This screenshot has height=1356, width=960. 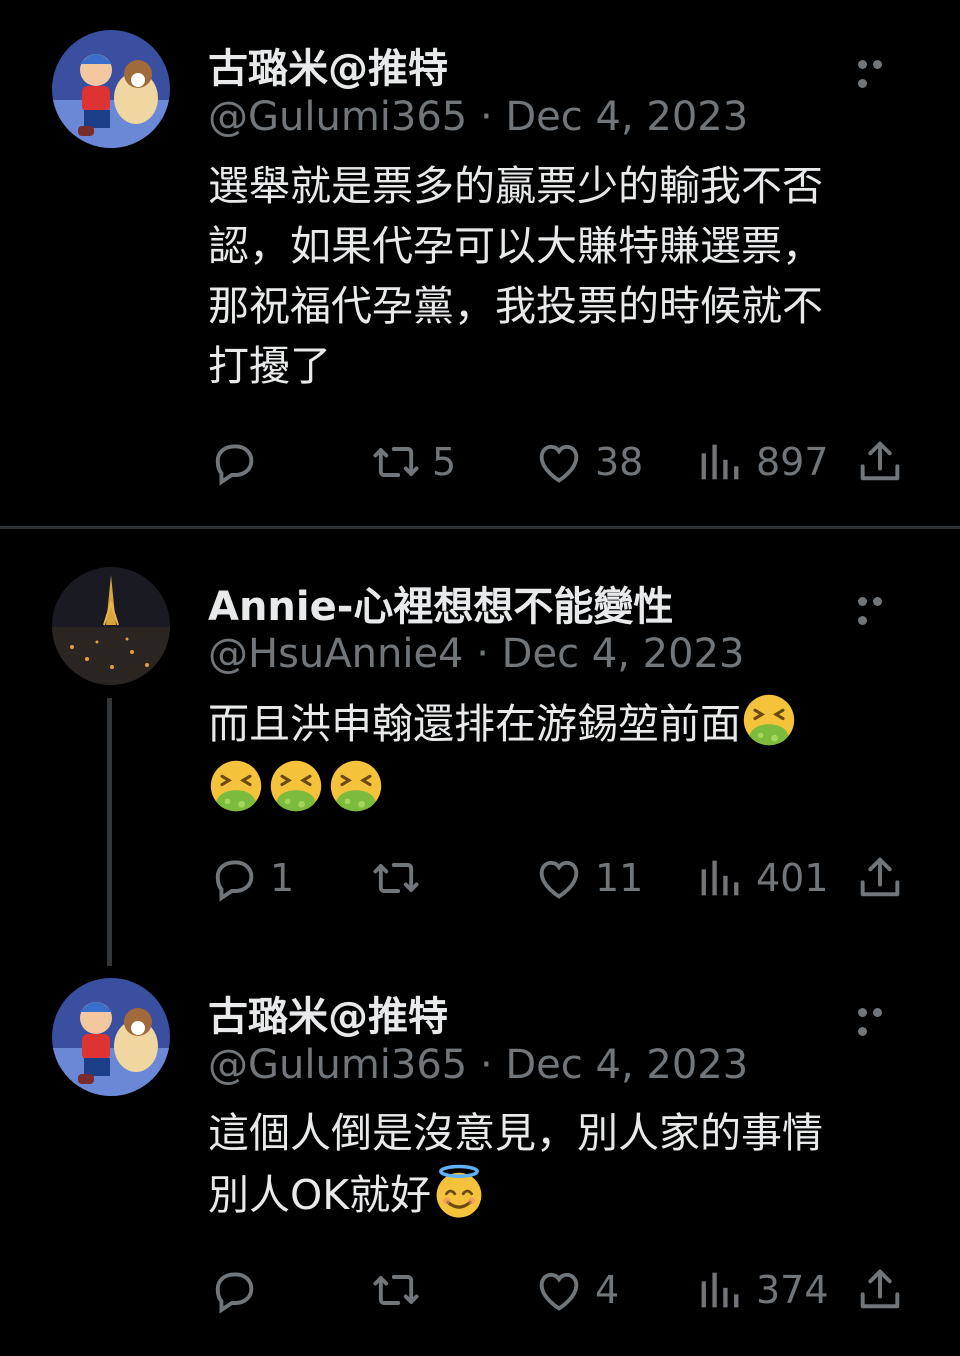 I want to click on tweet-text-line: 選舉就是票多的贏票少的輸我不否, so click(x=515, y=186).